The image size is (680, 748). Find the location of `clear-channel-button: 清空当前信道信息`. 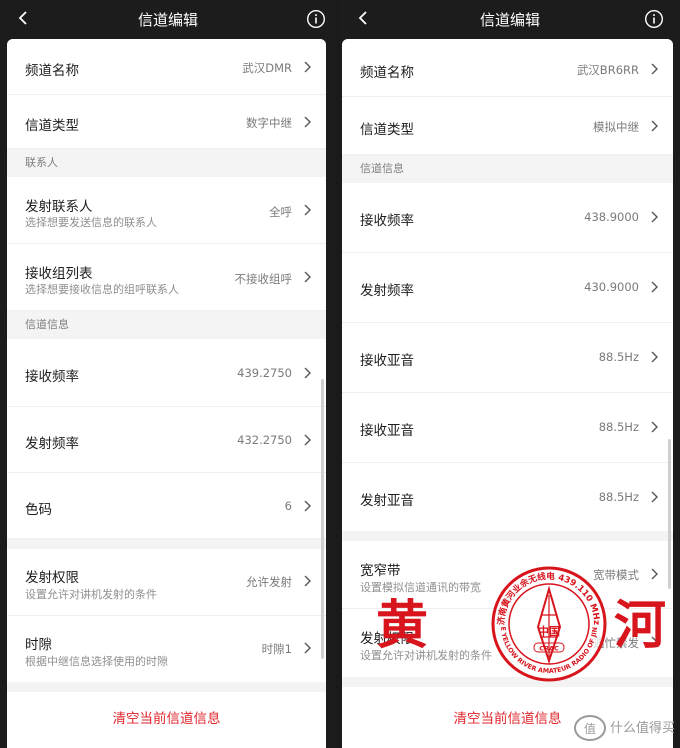

clear-channel-button: 清空当前信道信息 is located at coordinates (166, 717).